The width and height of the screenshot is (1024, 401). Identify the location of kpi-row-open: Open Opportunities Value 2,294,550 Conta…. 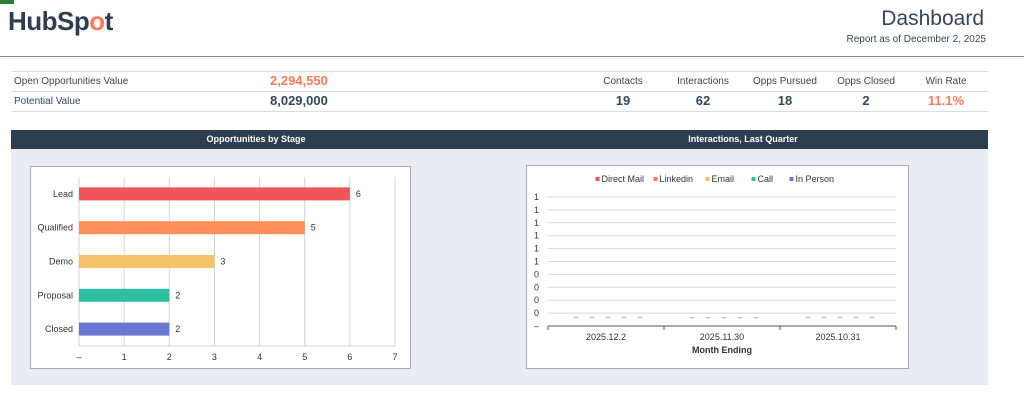
(499, 81).